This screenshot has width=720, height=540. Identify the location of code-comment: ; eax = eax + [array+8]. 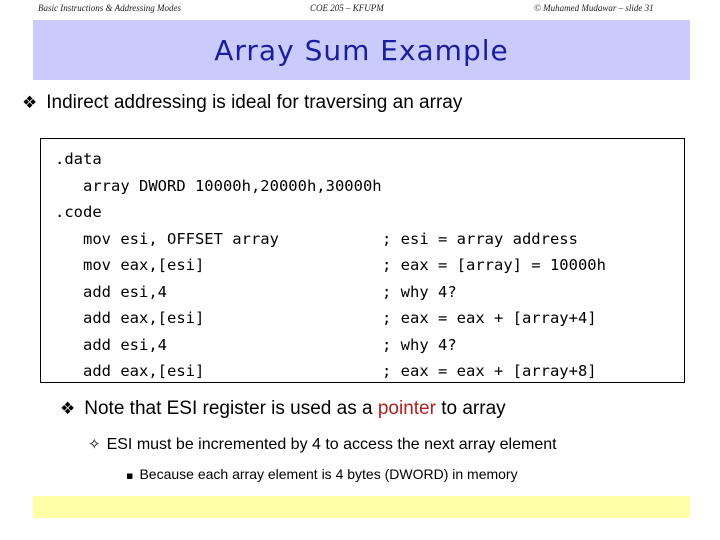
(489, 371).